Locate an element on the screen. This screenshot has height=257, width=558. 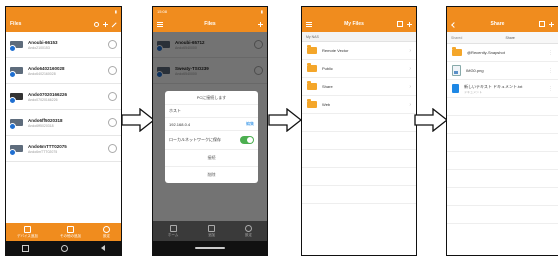
recent-apps-icon is located at coordinates (26, 248).